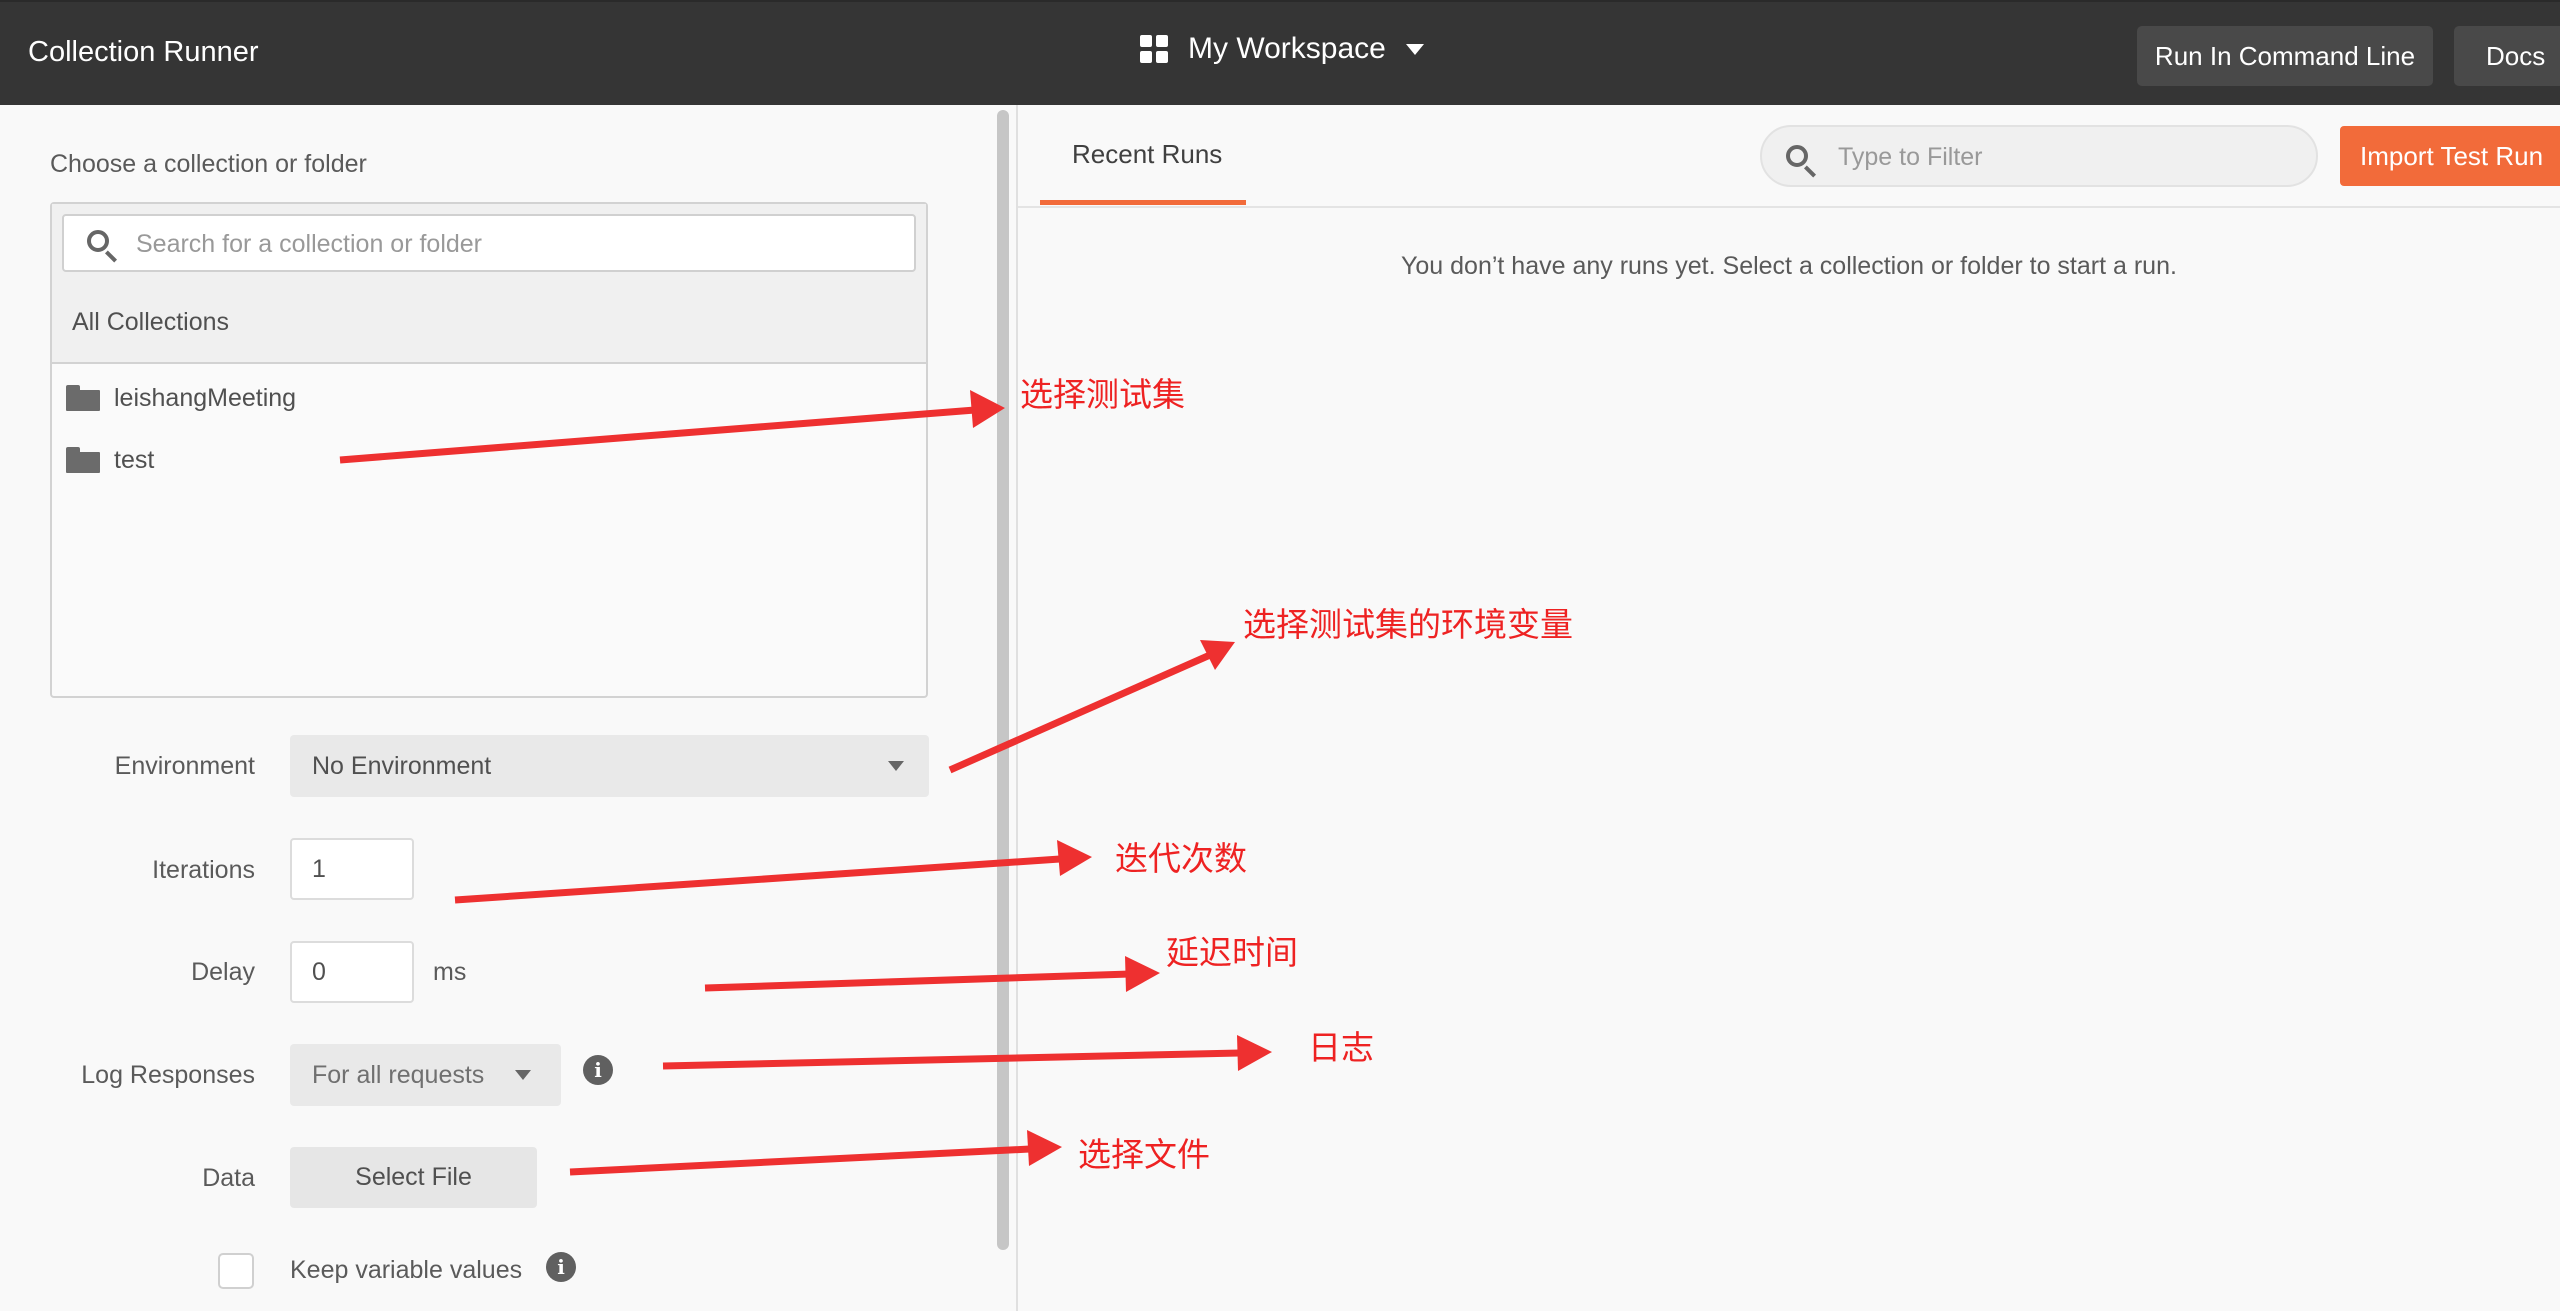 This screenshot has width=2560, height=1311. I want to click on annotation-log: 日志, so click(1341, 1047).